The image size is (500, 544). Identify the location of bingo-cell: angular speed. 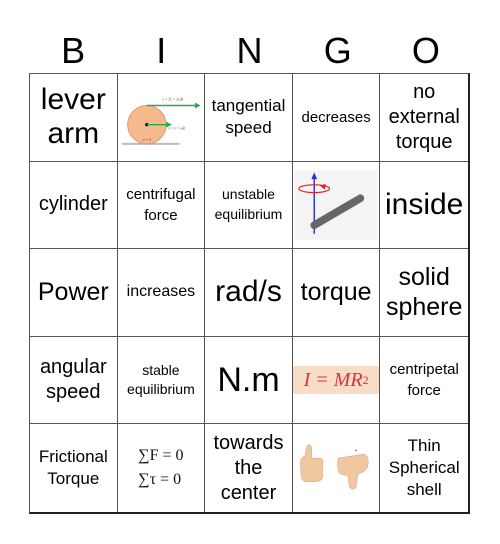
(74, 380).